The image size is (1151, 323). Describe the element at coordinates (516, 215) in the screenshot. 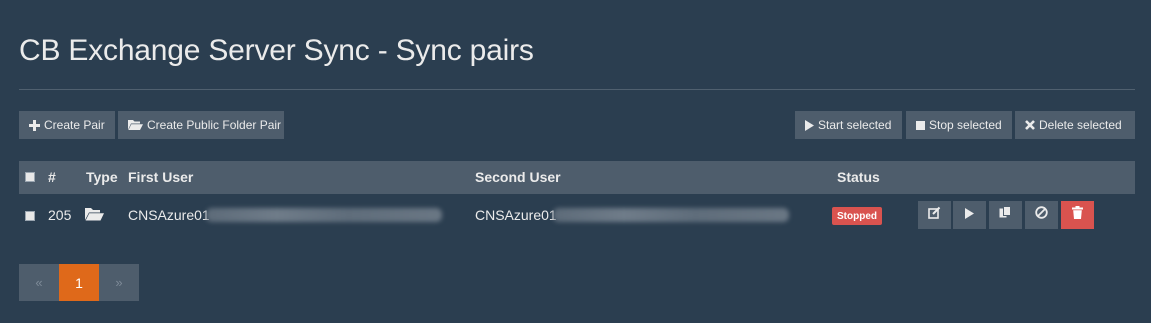

I see `second-user-name: CNSAzure01` at that location.